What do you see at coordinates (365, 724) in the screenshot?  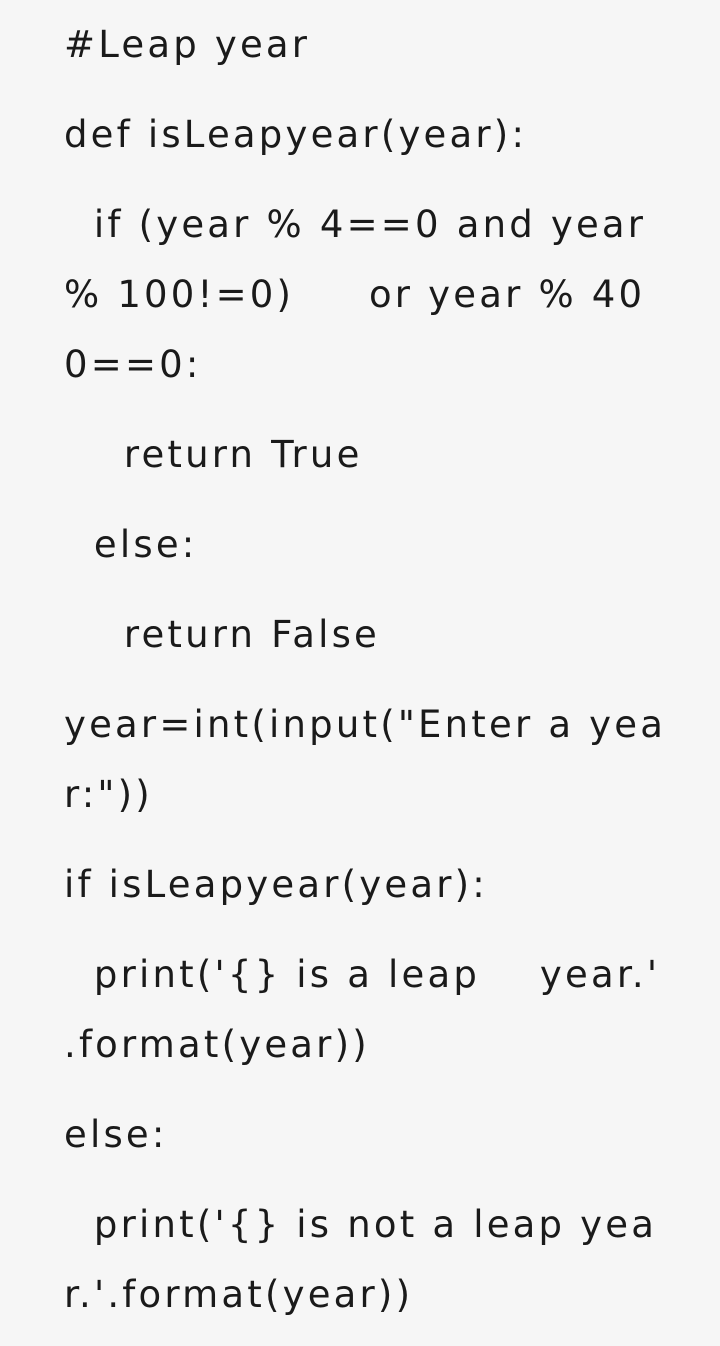 I see `code-line-input: year=int(input("Enter a yea` at bounding box center [365, 724].